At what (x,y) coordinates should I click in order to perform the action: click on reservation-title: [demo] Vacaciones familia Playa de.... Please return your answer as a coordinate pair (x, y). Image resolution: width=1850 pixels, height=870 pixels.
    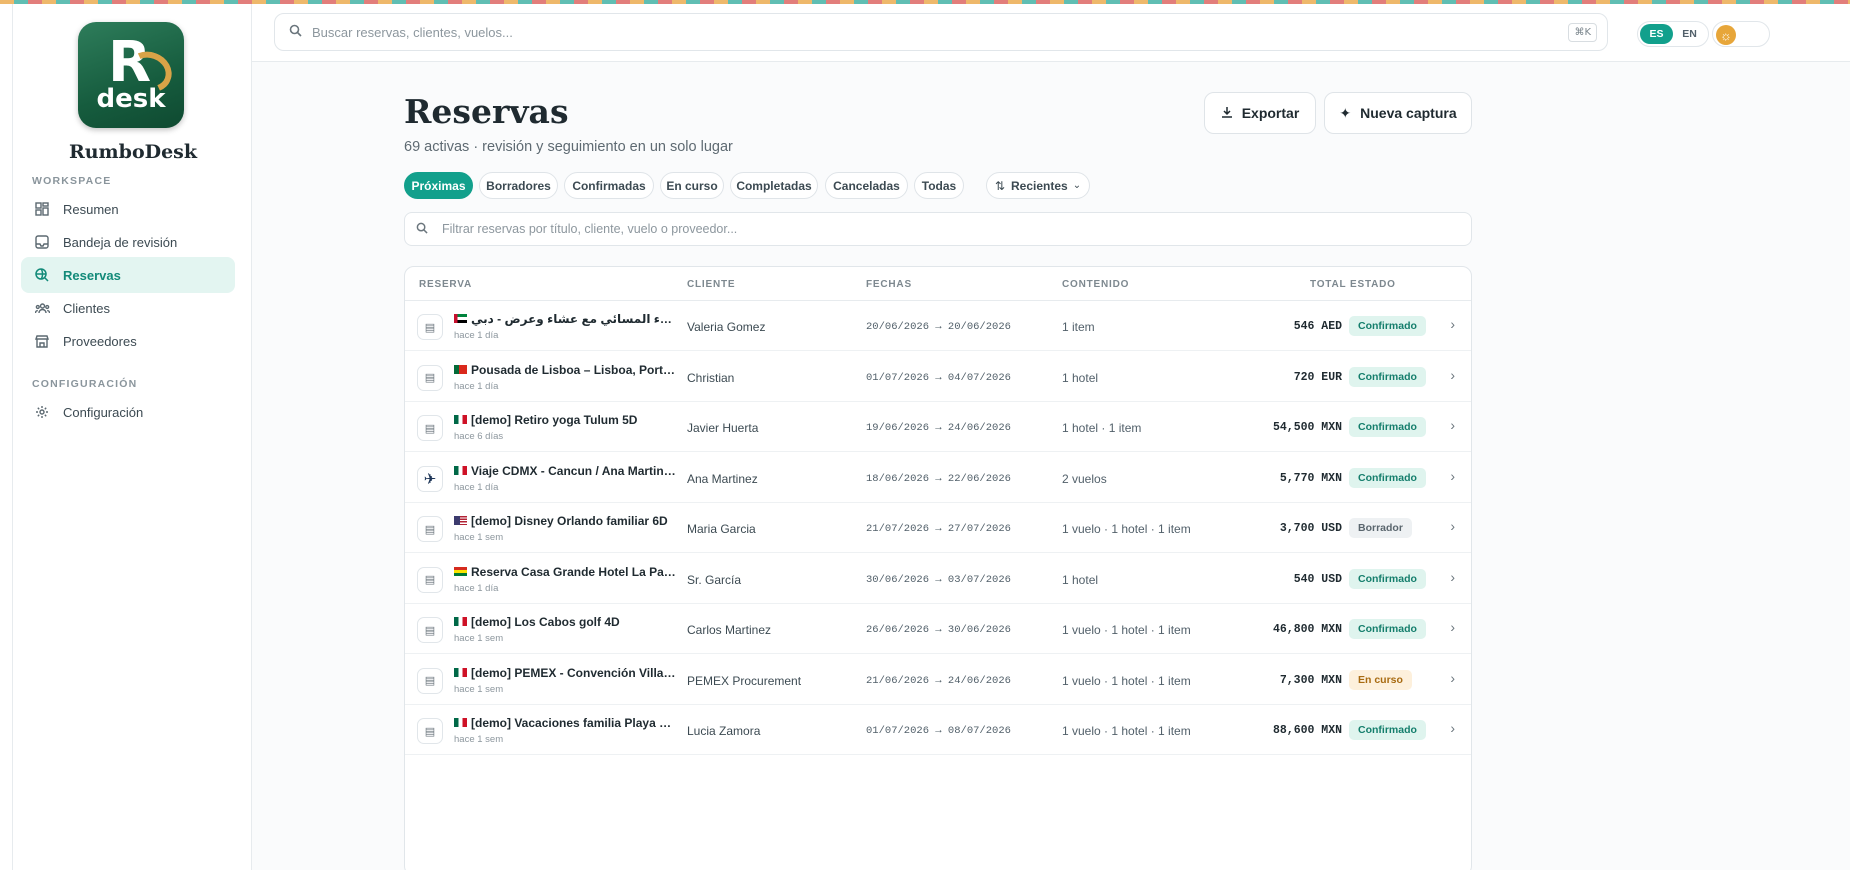
    Looking at the image, I should click on (565, 723).